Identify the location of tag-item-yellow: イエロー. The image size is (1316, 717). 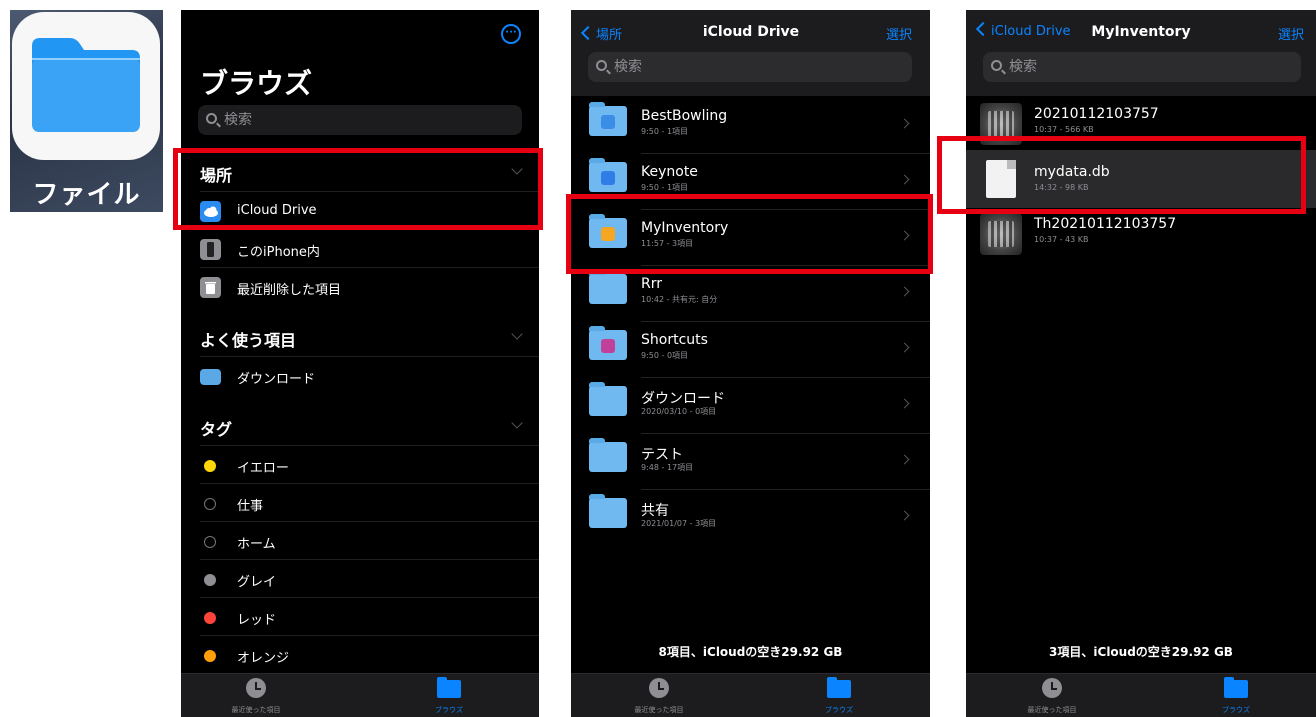
(369, 464).